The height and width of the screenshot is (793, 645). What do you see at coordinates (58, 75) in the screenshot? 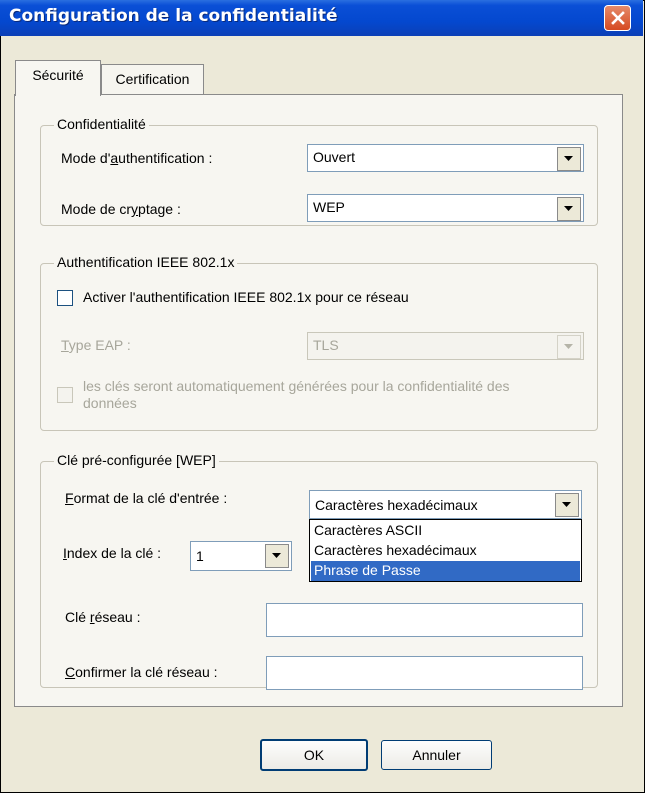
I see `tab-securite-label: Sécurité` at bounding box center [58, 75].